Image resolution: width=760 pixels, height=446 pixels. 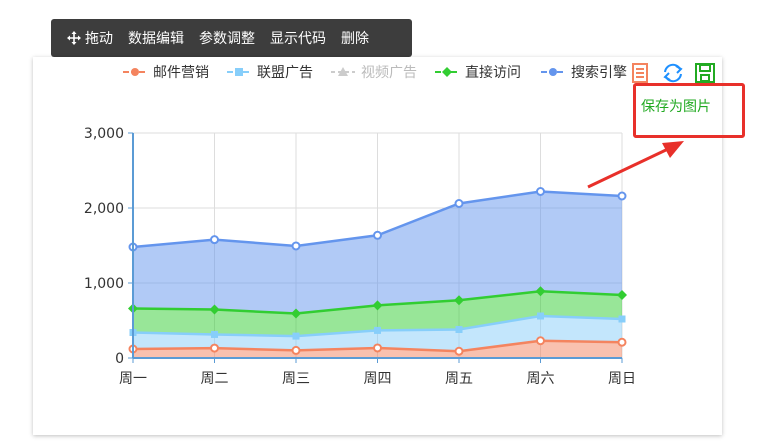 What do you see at coordinates (296, 379) in the screenshot?
I see `x-tick-label: 周三` at bounding box center [296, 379].